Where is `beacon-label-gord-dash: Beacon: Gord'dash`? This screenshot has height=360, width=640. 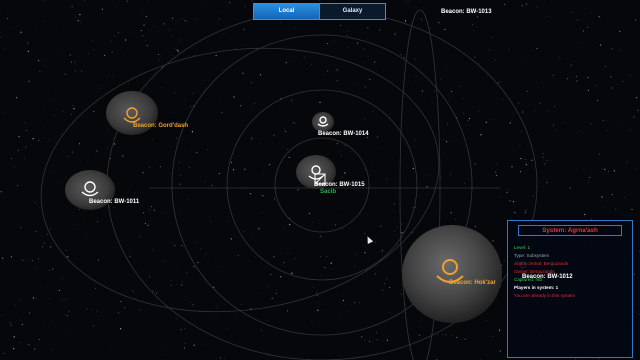
beacon-label-gord-dash: Beacon: Gord'dash is located at coordinates (160, 126).